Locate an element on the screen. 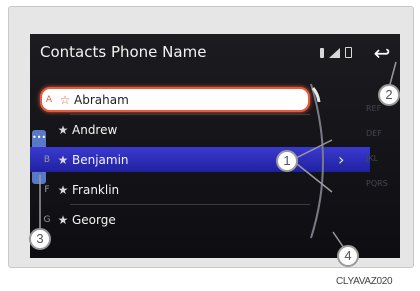  callout-1: 1 is located at coordinates (287, 161).